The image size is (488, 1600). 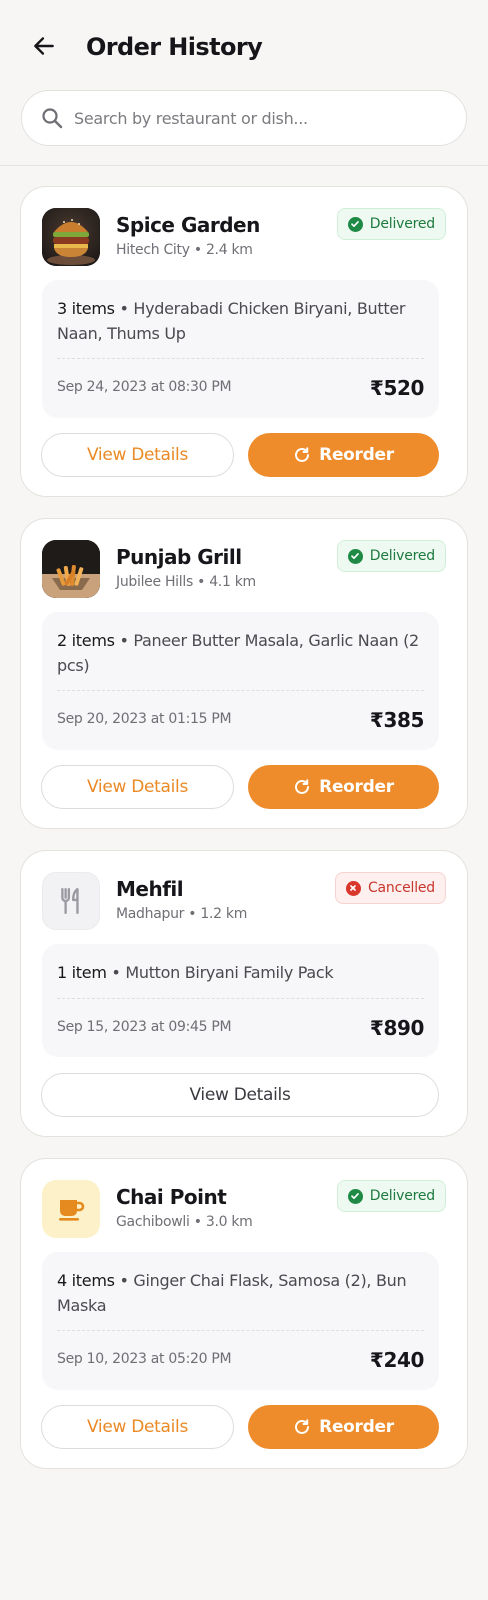 I want to click on restaurant-name: Punjab Grill, so click(x=179, y=557).